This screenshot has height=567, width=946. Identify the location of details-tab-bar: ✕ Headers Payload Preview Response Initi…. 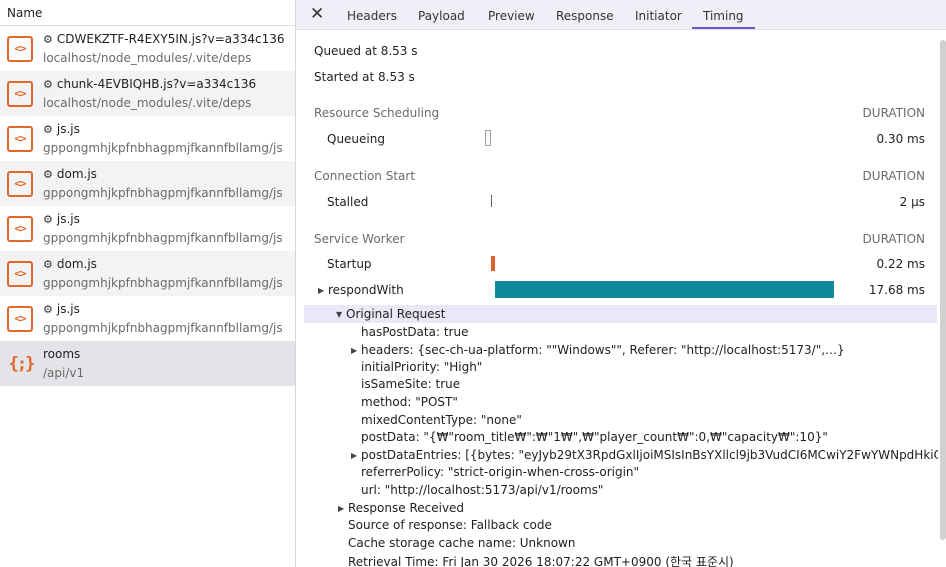
(621, 15).